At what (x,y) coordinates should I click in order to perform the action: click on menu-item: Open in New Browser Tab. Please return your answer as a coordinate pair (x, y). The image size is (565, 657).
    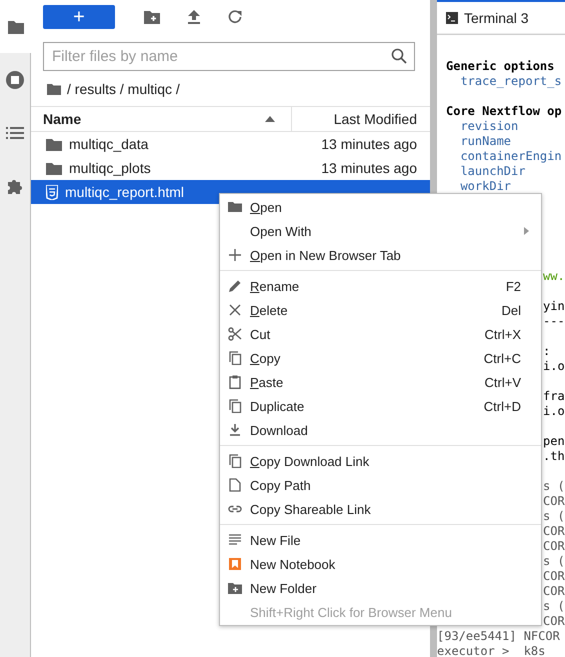
    Looking at the image, I should click on (380, 255).